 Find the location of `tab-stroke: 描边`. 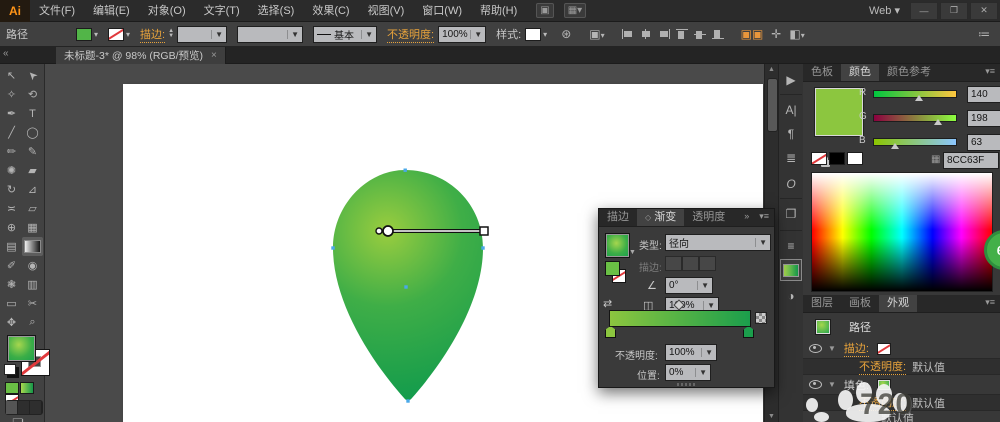

tab-stroke: 描边 is located at coordinates (618, 217).